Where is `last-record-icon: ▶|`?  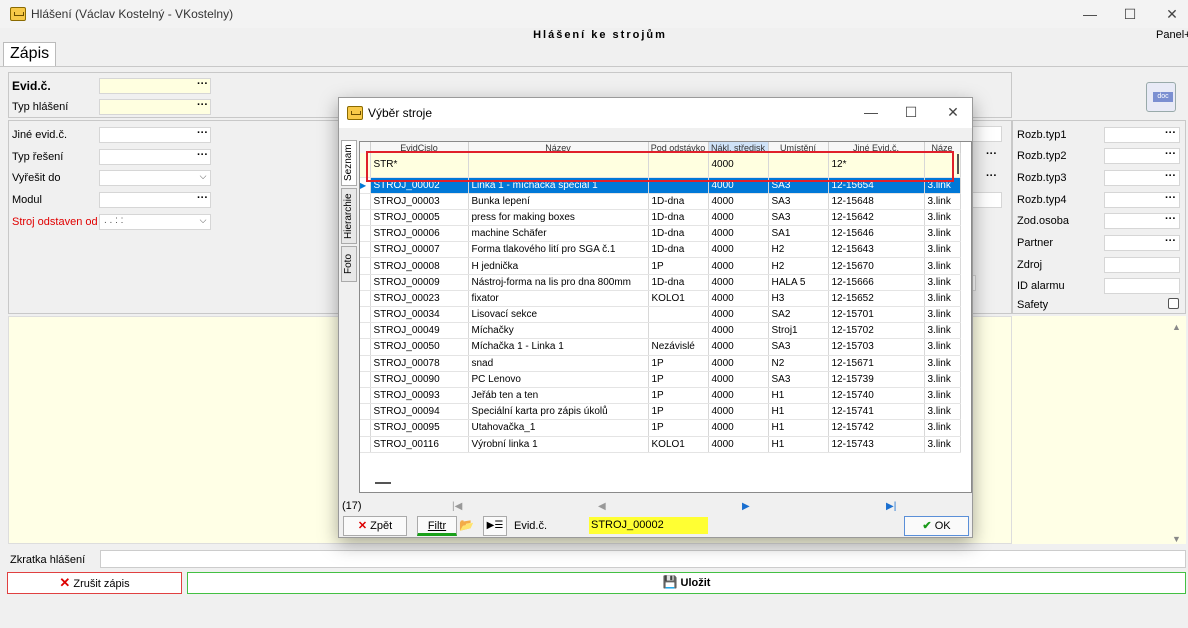
last-record-icon: ▶| is located at coordinates (891, 506).